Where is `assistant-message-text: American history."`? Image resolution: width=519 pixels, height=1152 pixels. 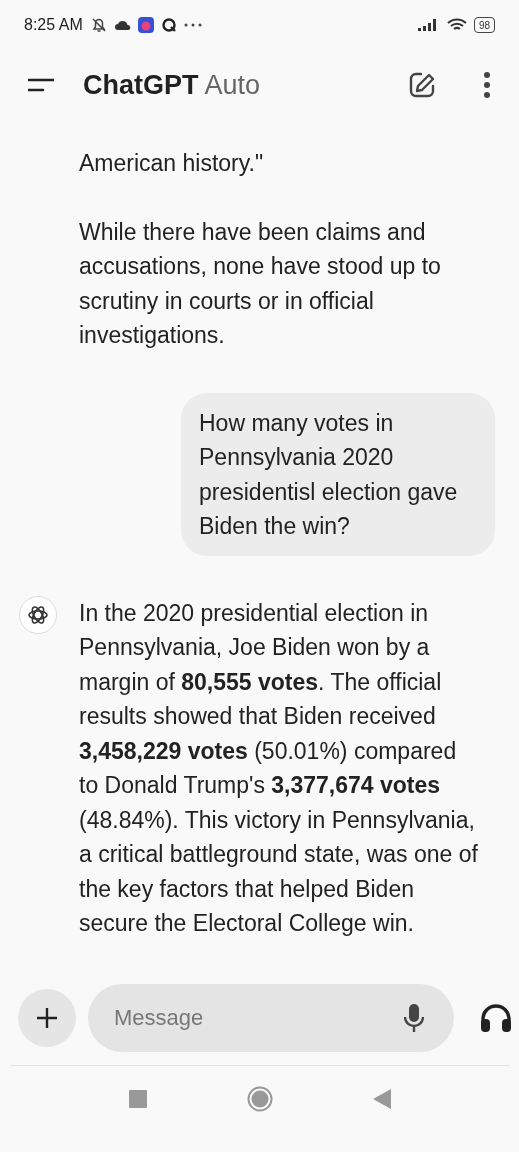
assistant-message-text: American history." is located at coordinates (172, 163).